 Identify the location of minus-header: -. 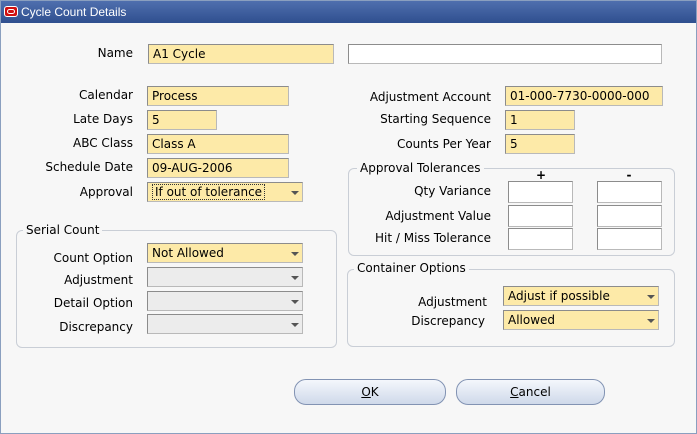
(629, 175).